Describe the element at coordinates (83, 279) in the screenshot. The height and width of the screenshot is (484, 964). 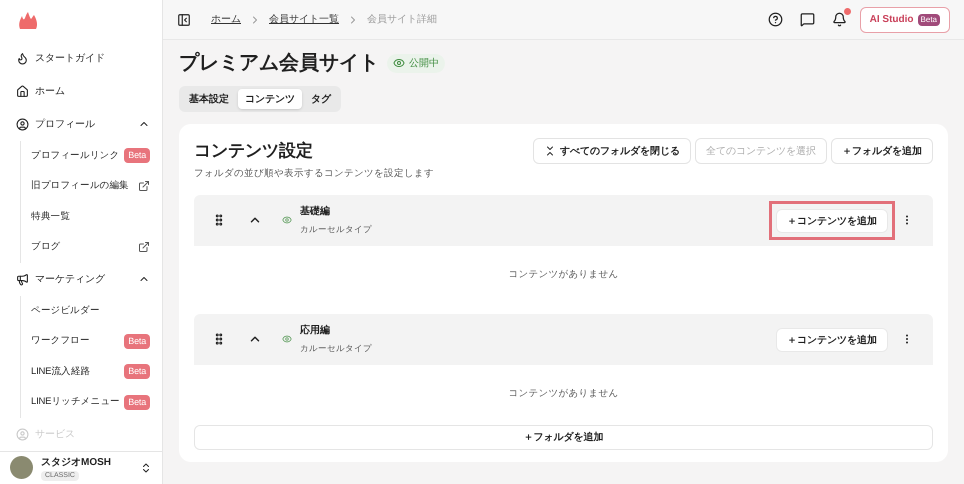
I see `sidebar-item: マーケティング` at that location.